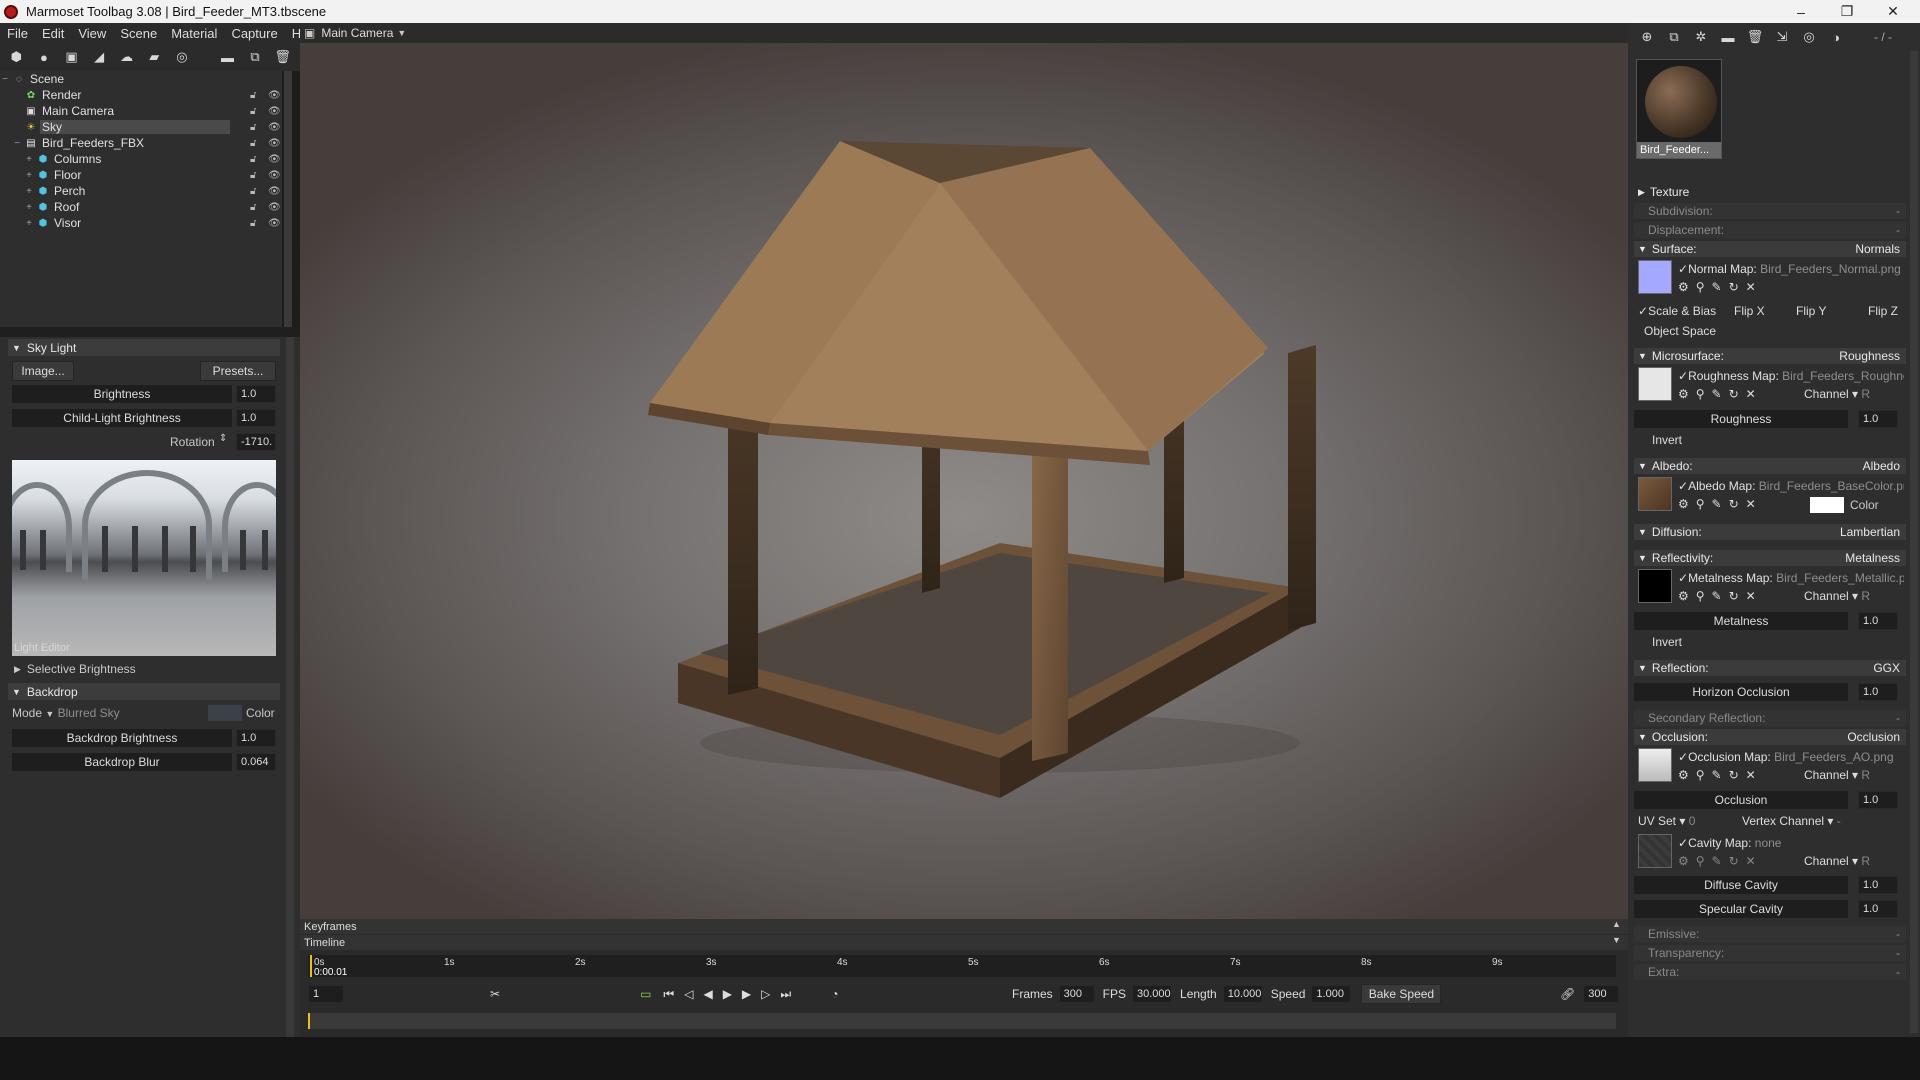 The image size is (1920, 1080). What do you see at coordinates (1770, 230) in the screenshot?
I see `displacement-section: Displacement: -` at bounding box center [1770, 230].